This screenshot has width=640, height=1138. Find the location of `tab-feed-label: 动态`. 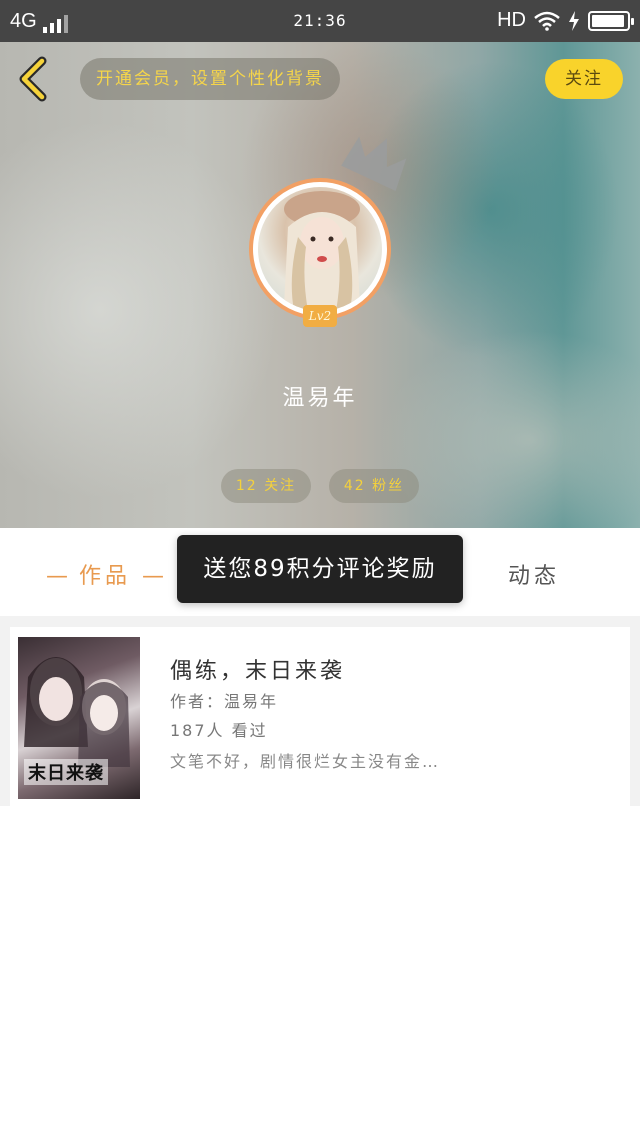

tab-feed-label: 动态 is located at coordinates (534, 576).